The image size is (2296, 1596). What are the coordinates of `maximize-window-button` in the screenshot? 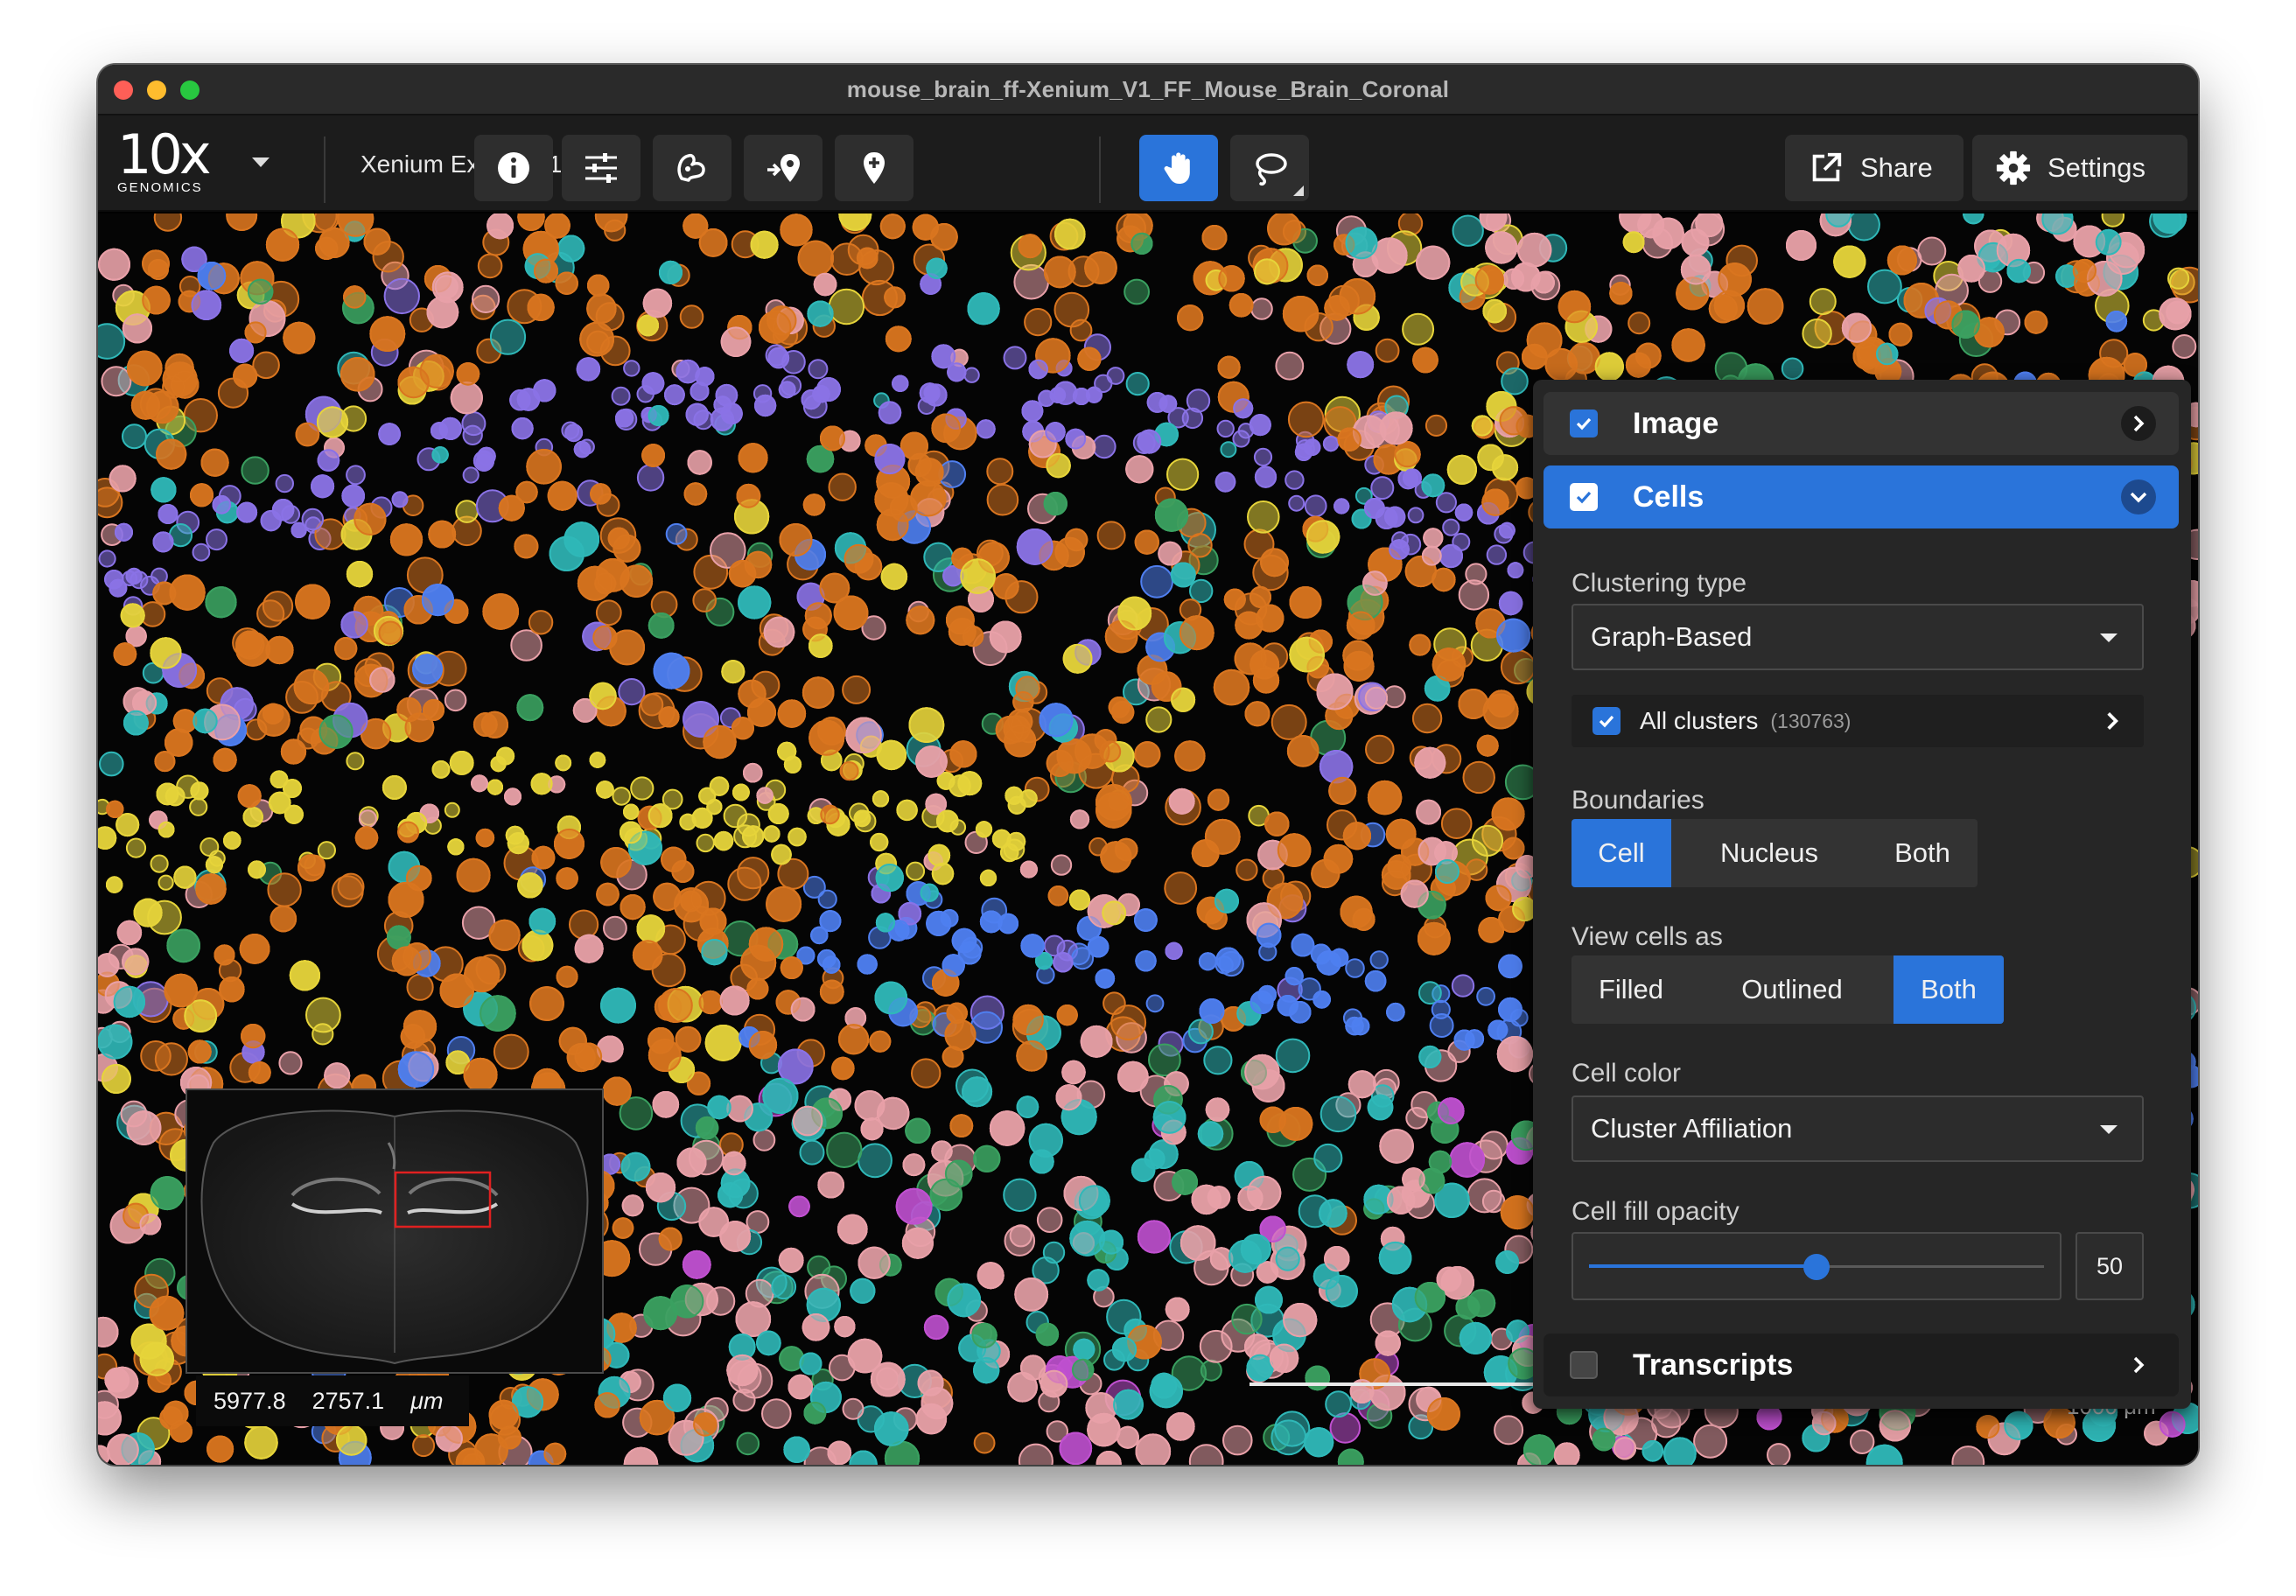 It's located at (190, 90).